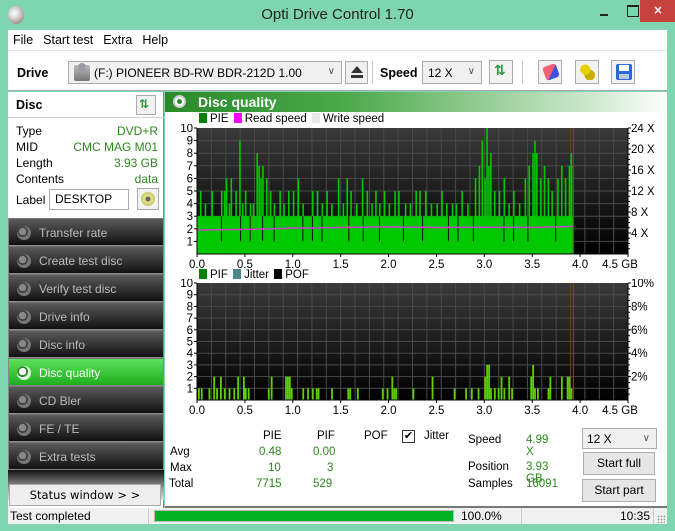  Describe the element at coordinates (643, 129) in the screenshot. I see `y2-tick-label: 24 X` at that location.